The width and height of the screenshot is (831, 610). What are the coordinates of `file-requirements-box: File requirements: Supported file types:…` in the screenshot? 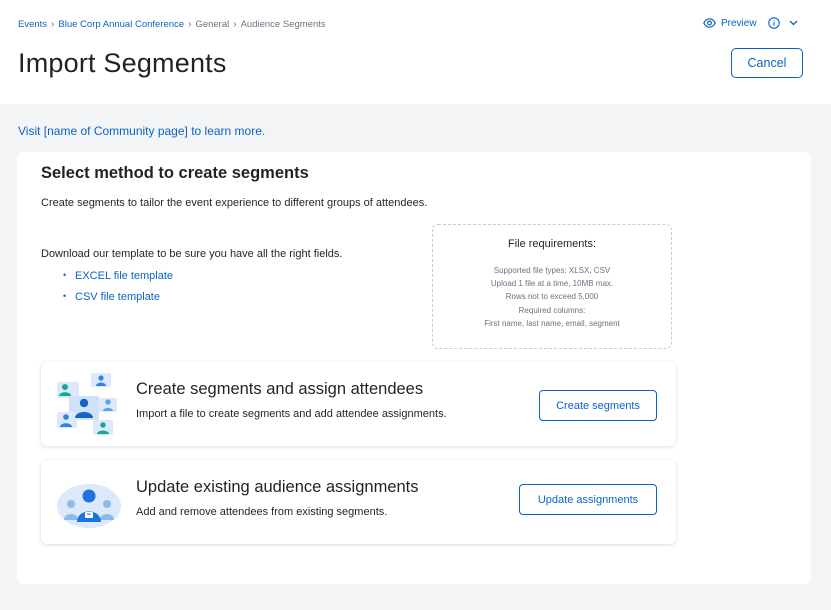 It's located at (552, 286).